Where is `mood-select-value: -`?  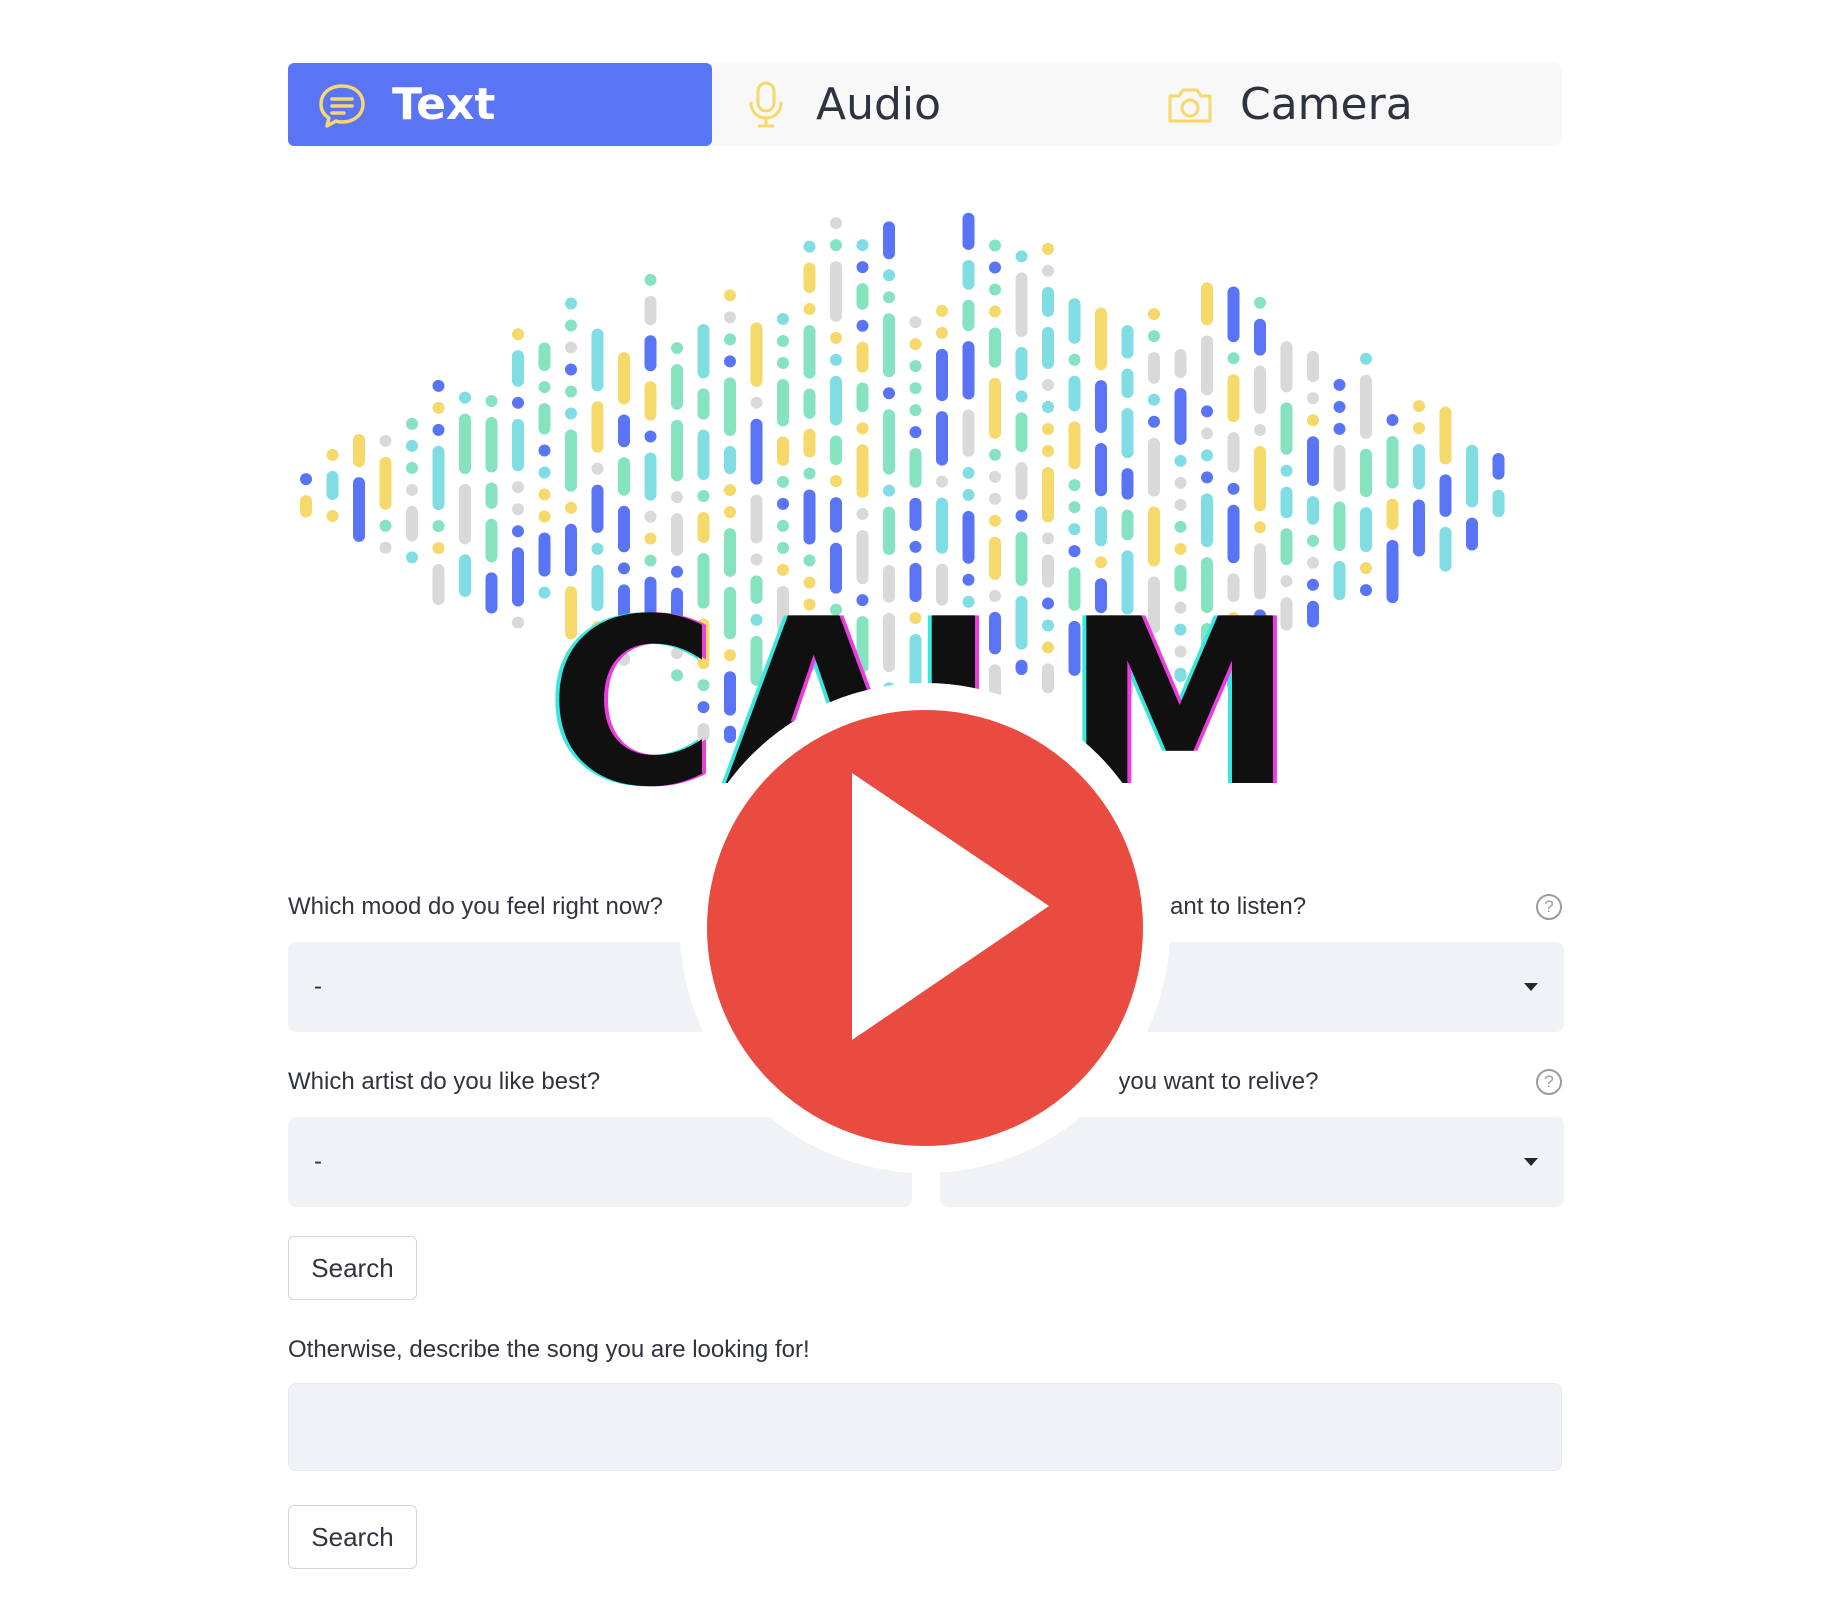
mood-select-value: - is located at coordinates (318, 986).